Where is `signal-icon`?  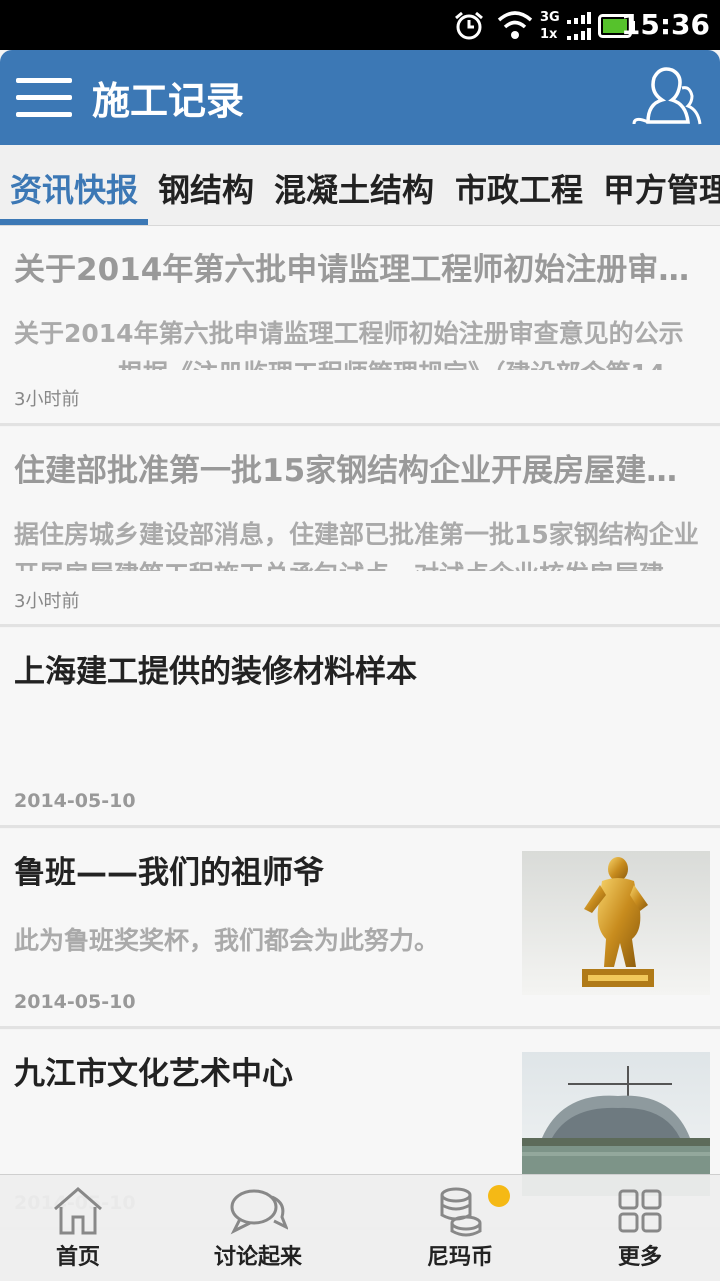
signal-icon is located at coordinates (579, 26).